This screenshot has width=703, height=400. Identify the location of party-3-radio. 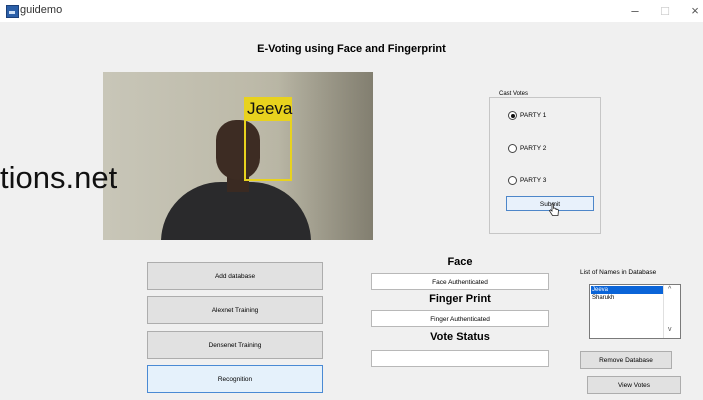
(512, 180).